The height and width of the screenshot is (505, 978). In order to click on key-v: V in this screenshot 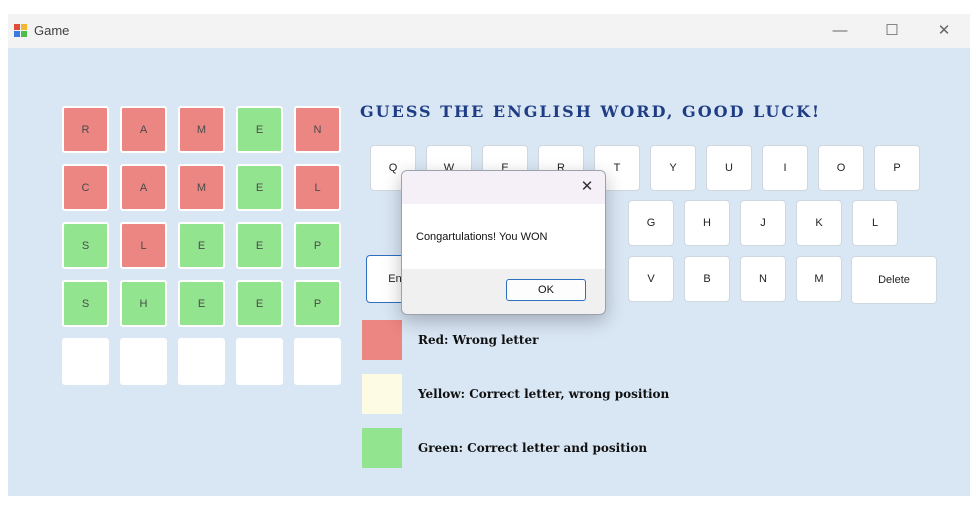, I will do `click(651, 279)`.